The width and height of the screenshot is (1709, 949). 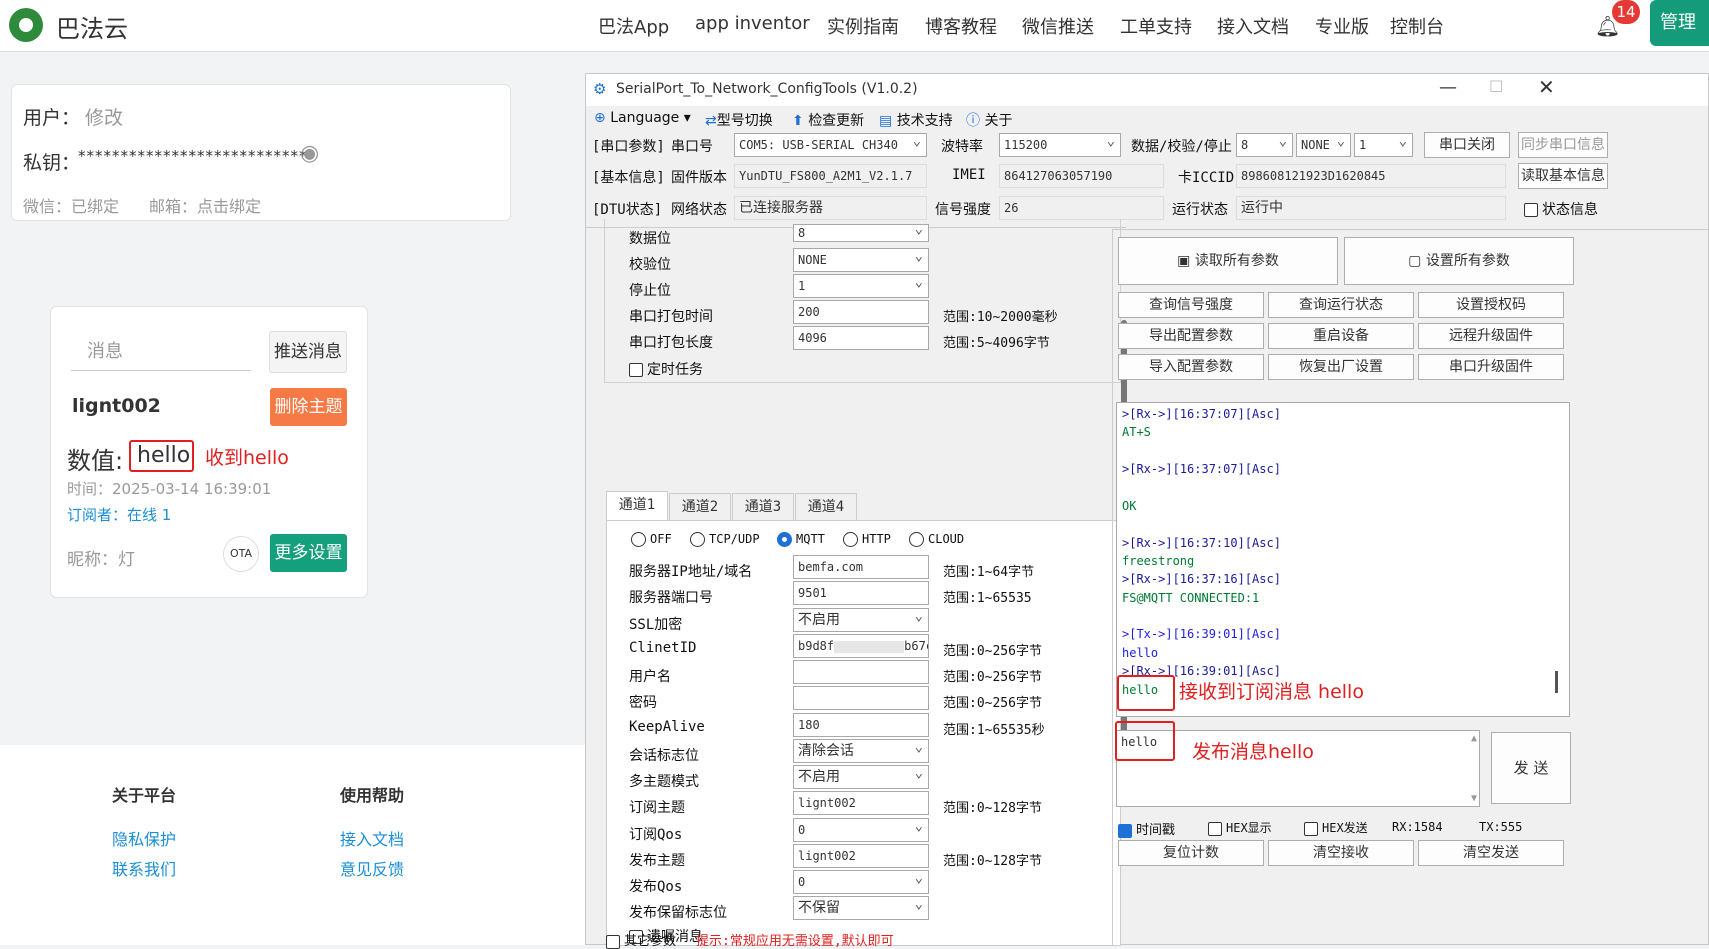 I want to click on serial-close-button: 串口关闭, so click(x=1467, y=145).